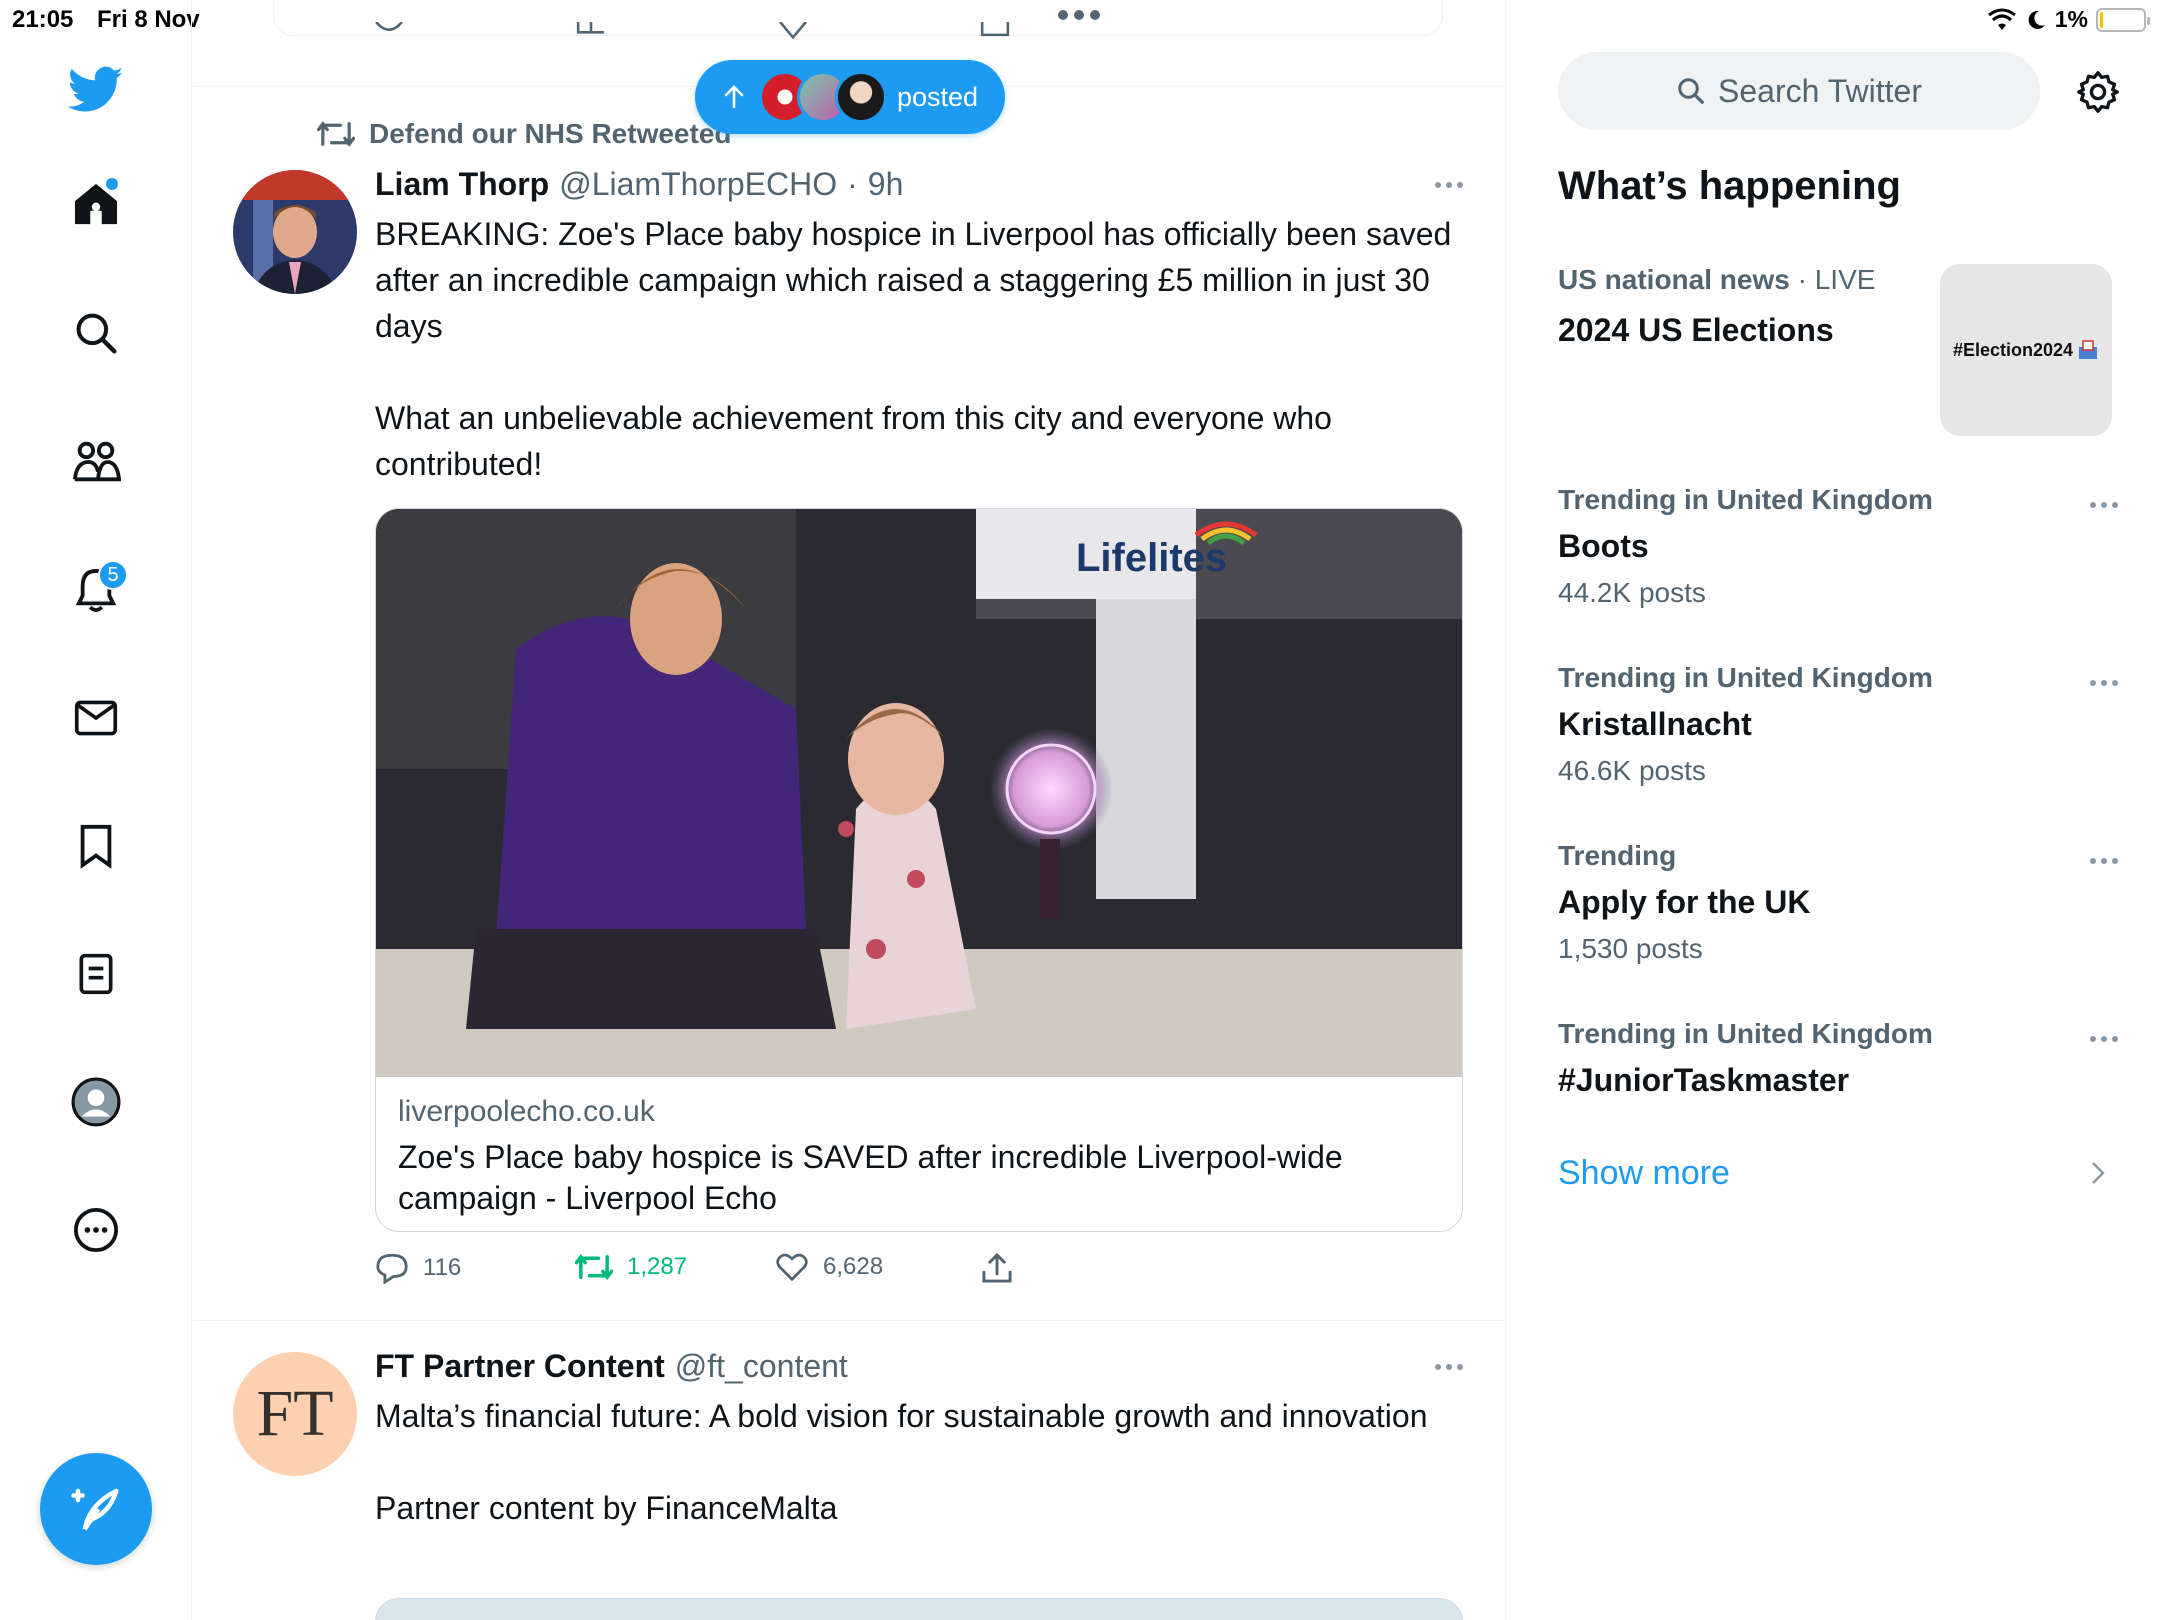 This screenshot has width=2160, height=1620. Describe the element at coordinates (2098, 1173) in the screenshot. I see `chevron-right-icon` at that location.